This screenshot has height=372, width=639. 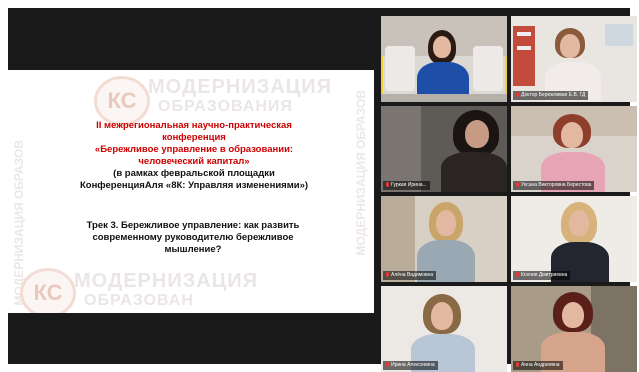 I want to click on participant-name: Ирина Алексеевна, so click(x=410, y=365).